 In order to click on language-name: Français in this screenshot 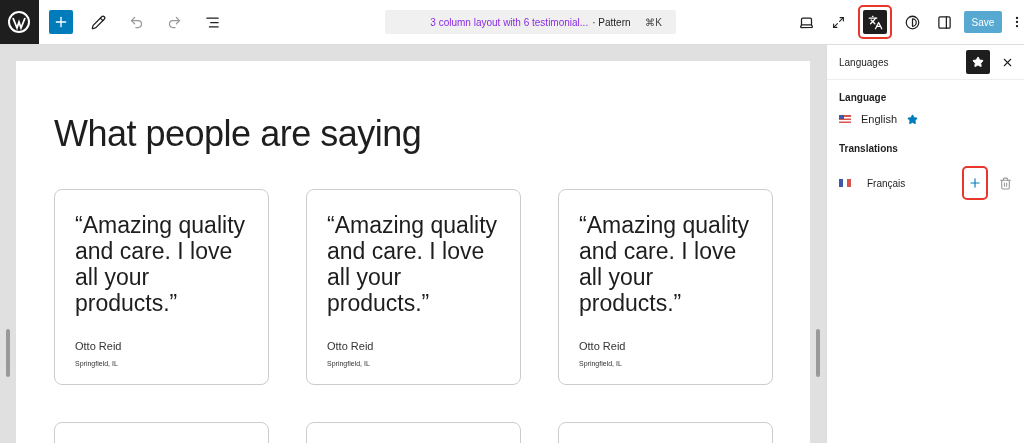, I will do `click(887, 183)`.